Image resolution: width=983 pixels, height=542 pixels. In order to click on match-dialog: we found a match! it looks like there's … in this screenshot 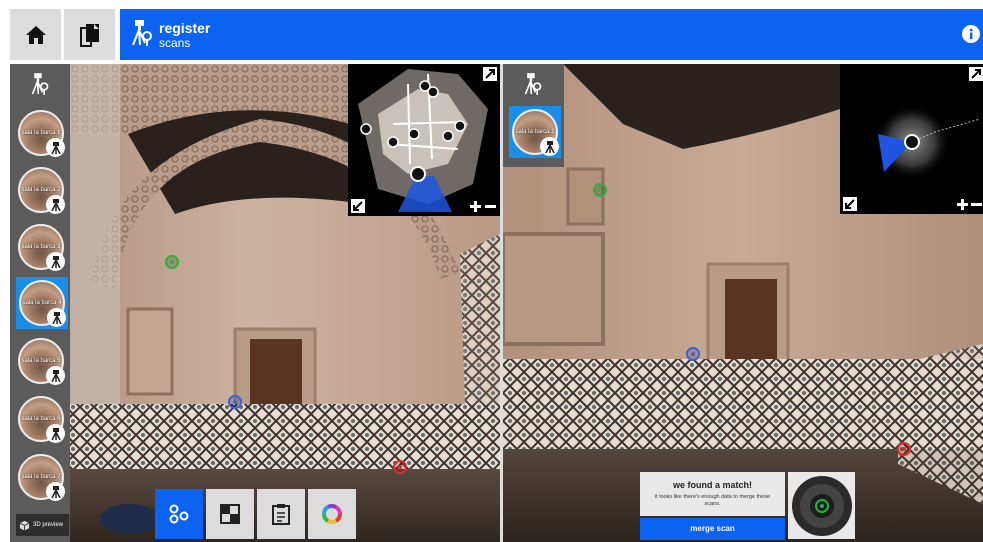, I will do `click(712, 494)`.